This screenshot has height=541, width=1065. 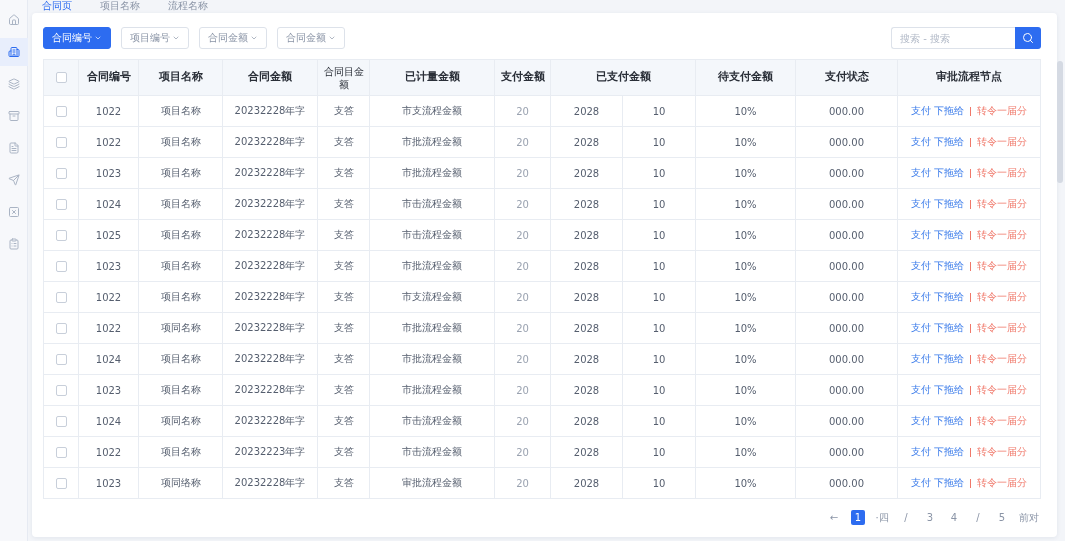 I want to click on table-cell: 20, so click(x=522, y=359).